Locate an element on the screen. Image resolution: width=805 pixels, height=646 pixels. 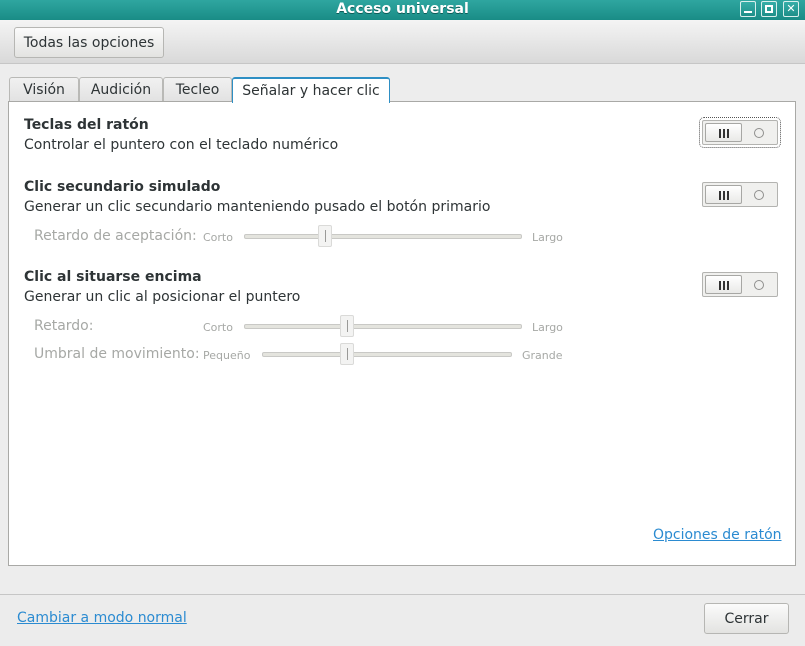
tab-tecleo: Tecleo is located at coordinates (197, 89).